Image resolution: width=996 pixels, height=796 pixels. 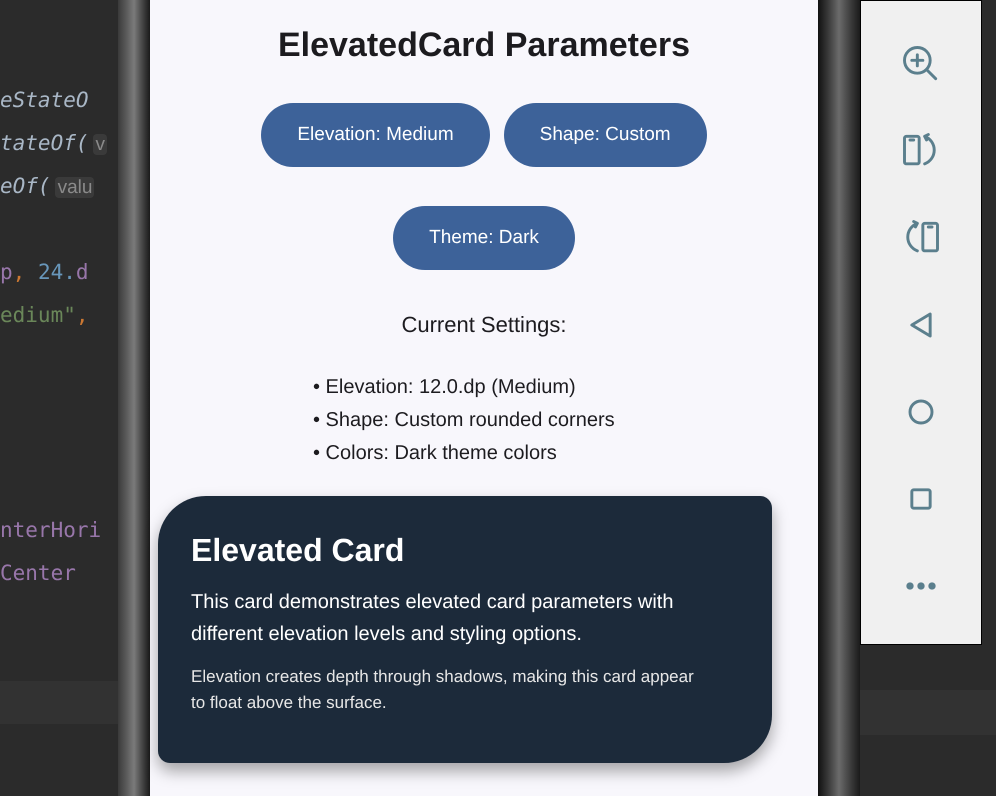 I want to click on code-line: eOf( valu, so click(x=47, y=186).